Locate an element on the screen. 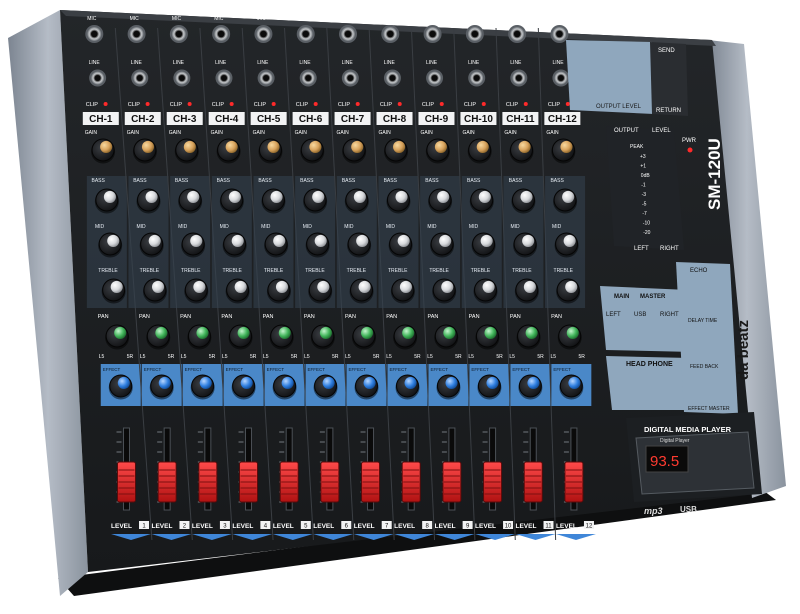 This screenshot has height=614, width=800. ch9-pan-right-label: 5R is located at coordinates (458, 357).